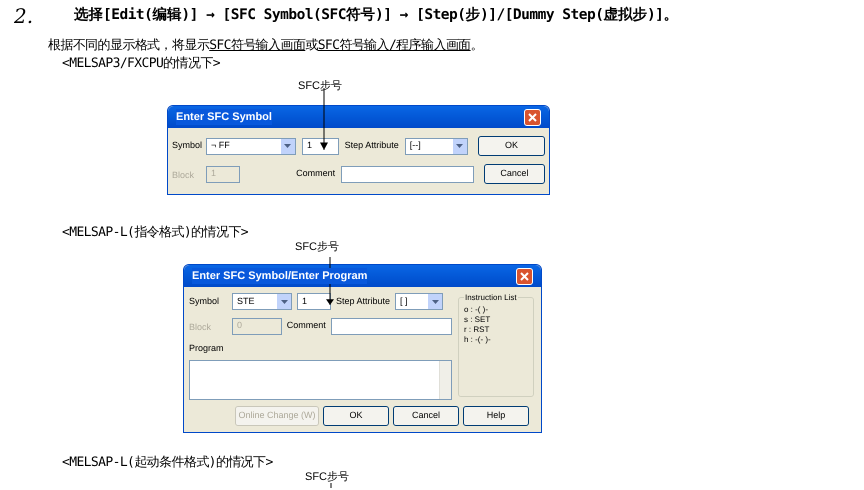  What do you see at coordinates (168, 462) in the screenshot?
I see `section-caption: <MELSAP-L(起动条件格式)的情况下>` at bounding box center [168, 462].